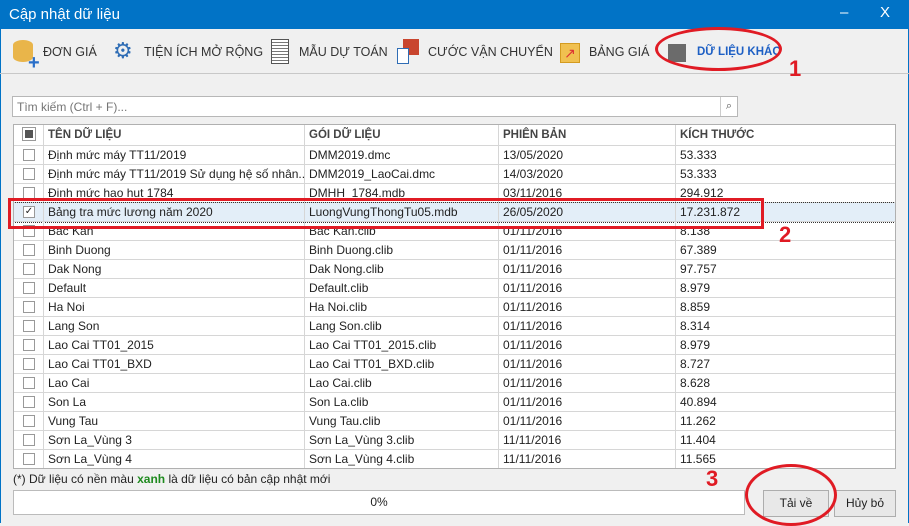 This screenshot has height=526, width=909. Describe the element at coordinates (695, 383) in the screenshot. I see `cell-size: 8.628` at that location.